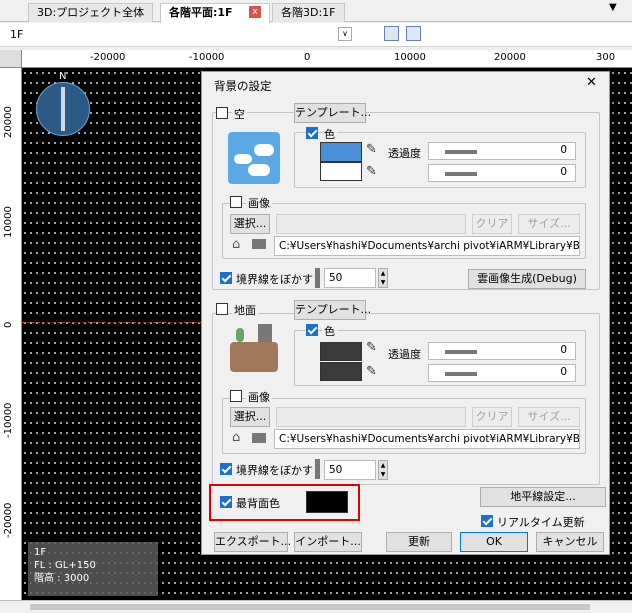 The width and height of the screenshot is (632, 613). Describe the element at coordinates (317, 278) in the screenshot. I see `sky-blur-slider` at that location.